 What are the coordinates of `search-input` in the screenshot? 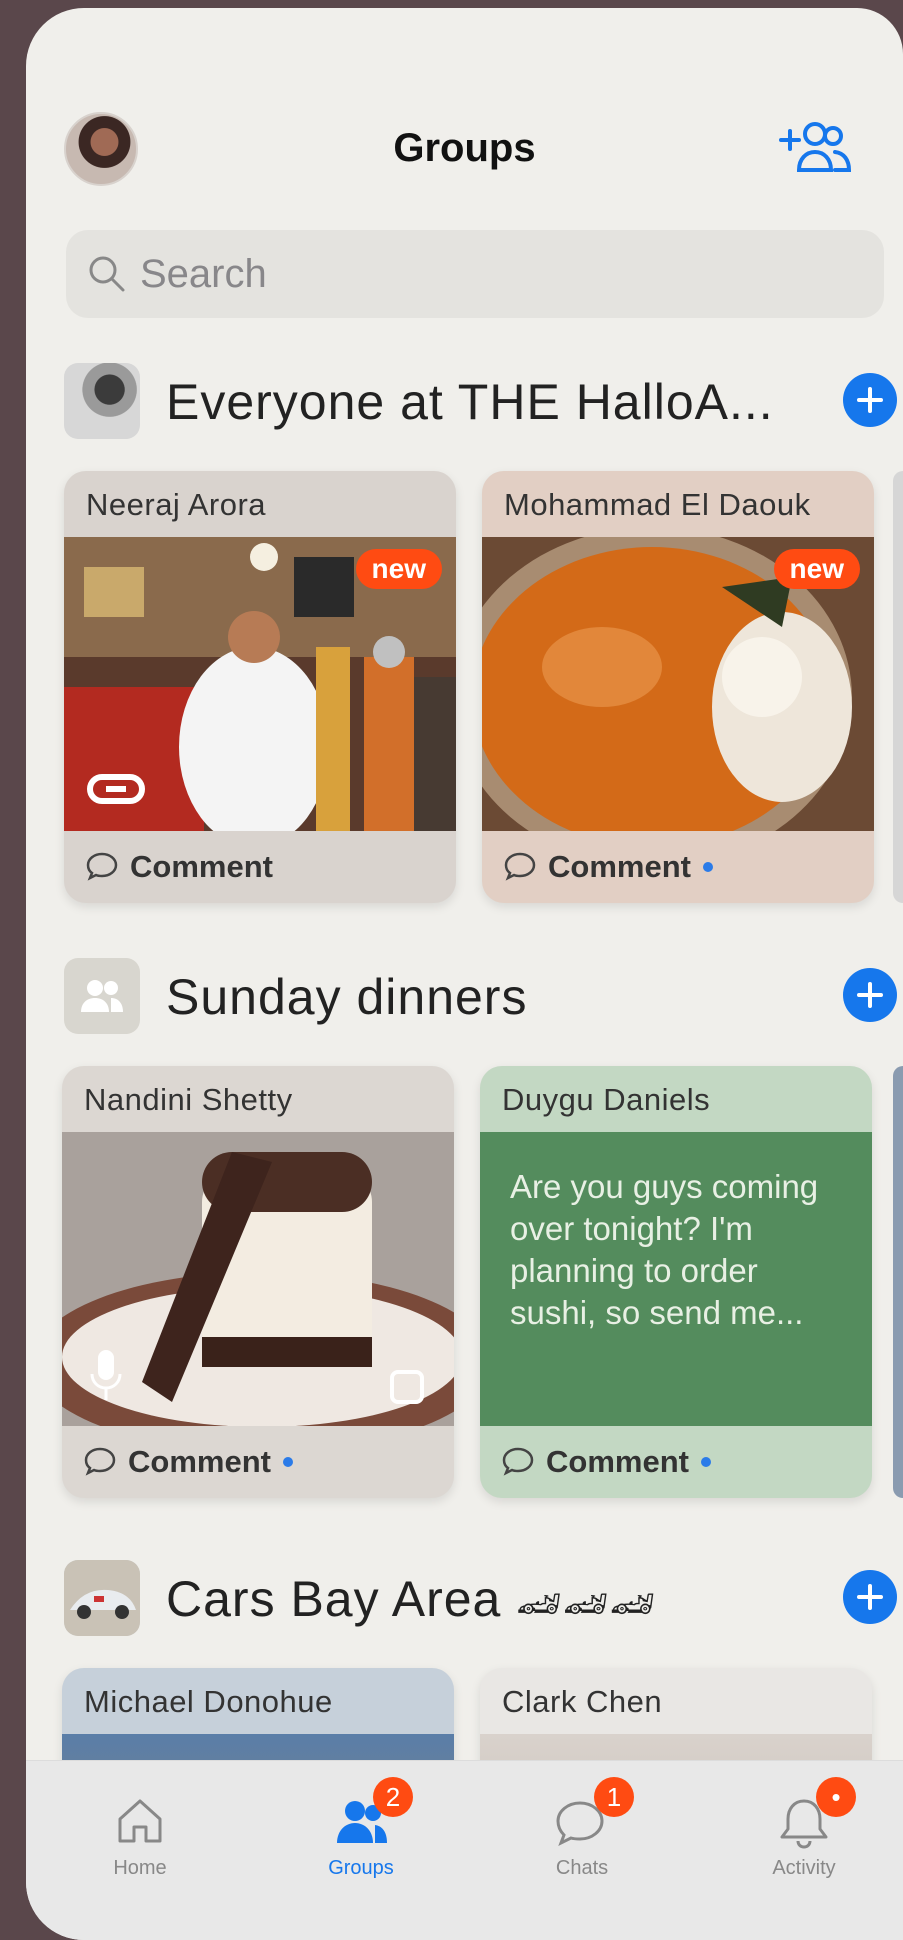 It's located at (490, 274).